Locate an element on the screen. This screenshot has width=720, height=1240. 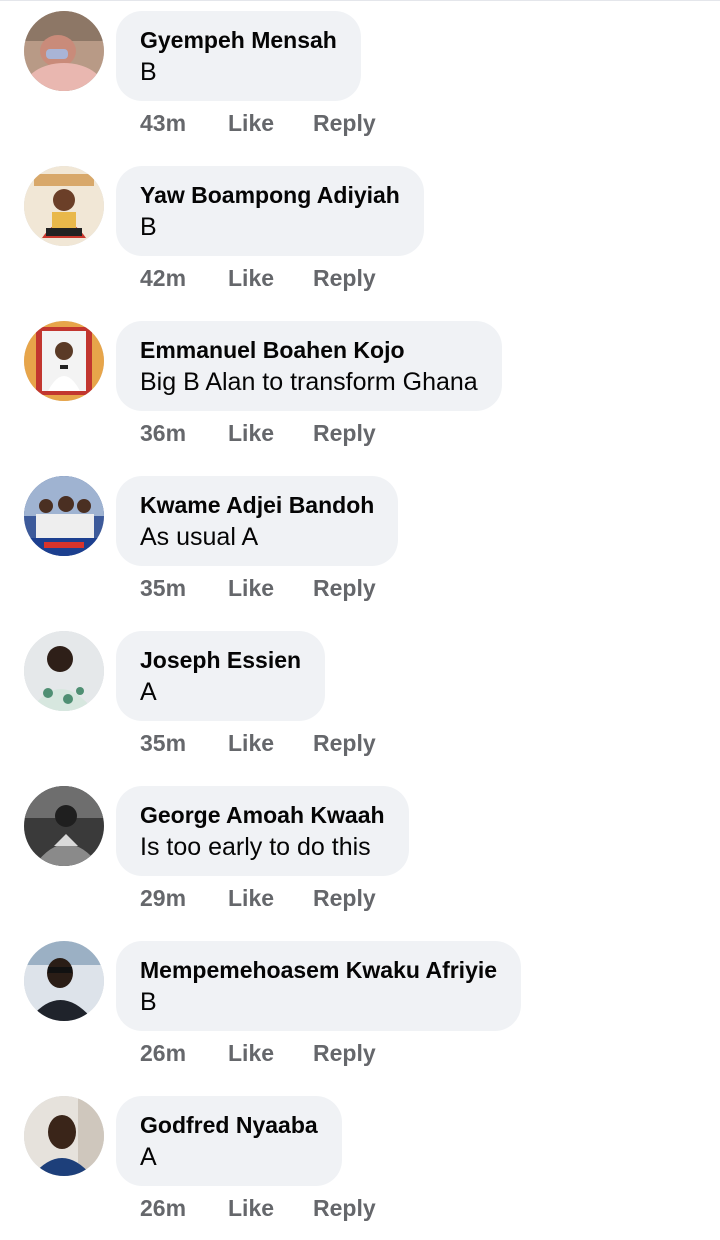
comment-time: 29m is located at coordinates (184, 898).